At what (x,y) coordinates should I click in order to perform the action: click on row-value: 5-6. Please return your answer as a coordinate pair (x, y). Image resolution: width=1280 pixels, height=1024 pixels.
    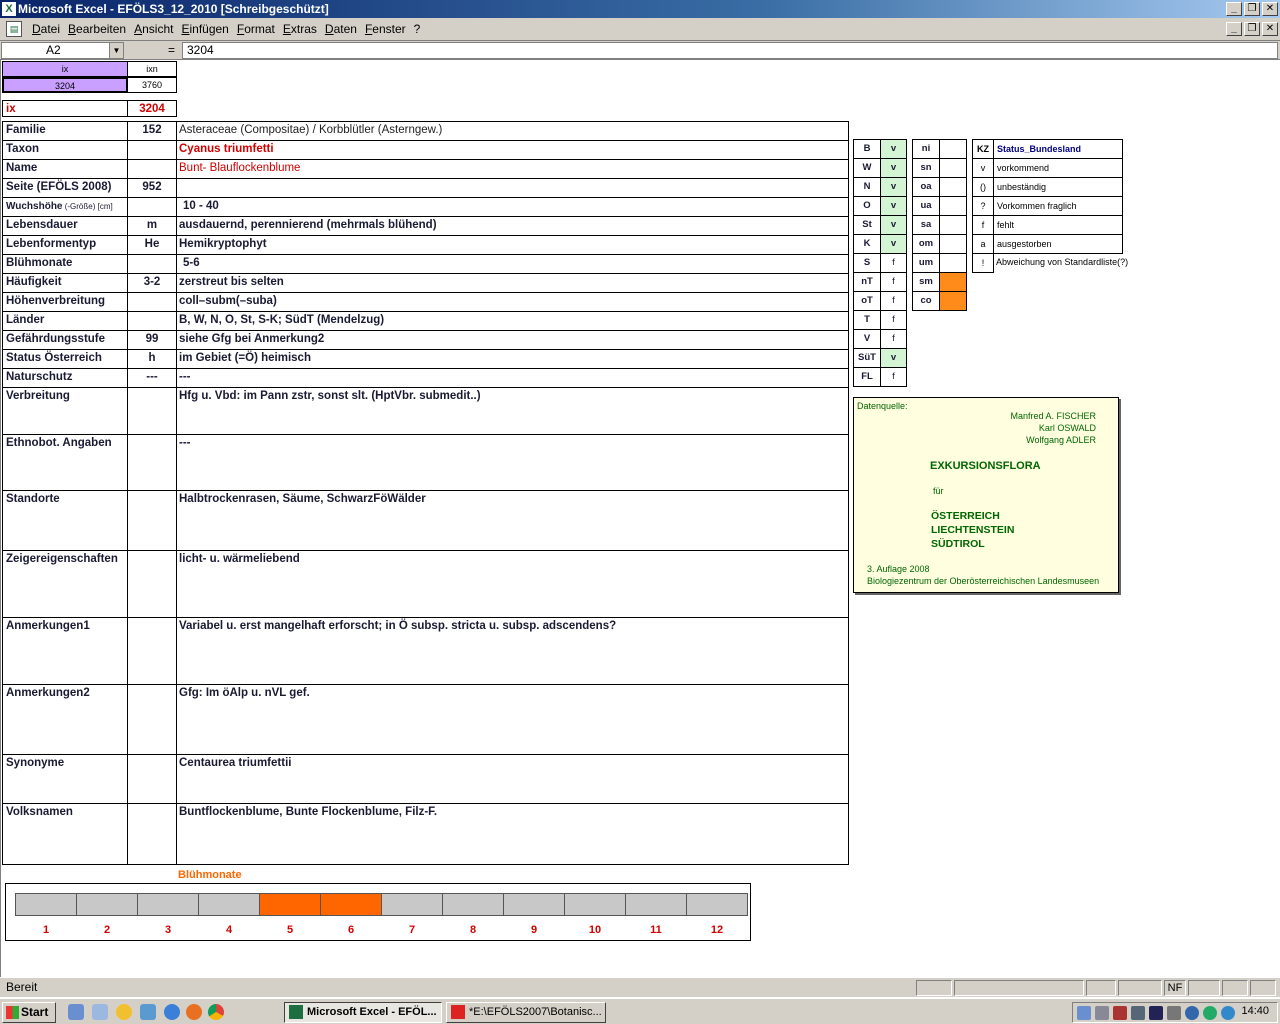
    Looking at the image, I should click on (512, 264).